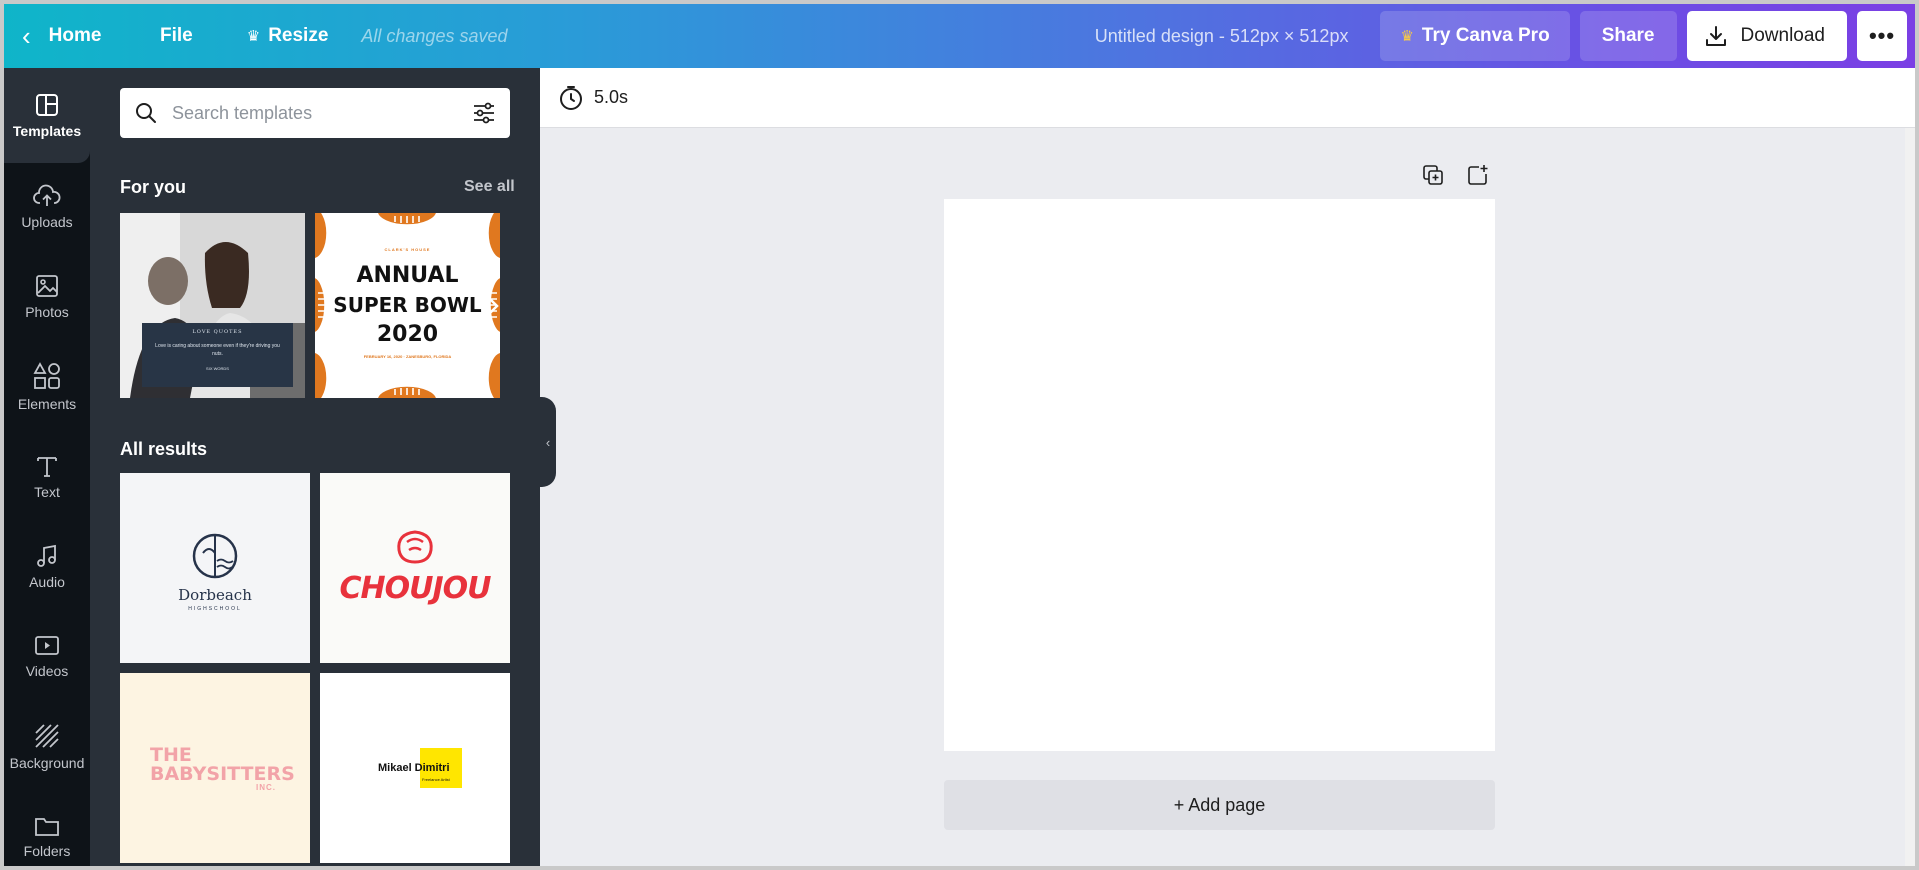  I want to click on super-bowl-headline-2: SUPER BOWL, so click(407, 305).